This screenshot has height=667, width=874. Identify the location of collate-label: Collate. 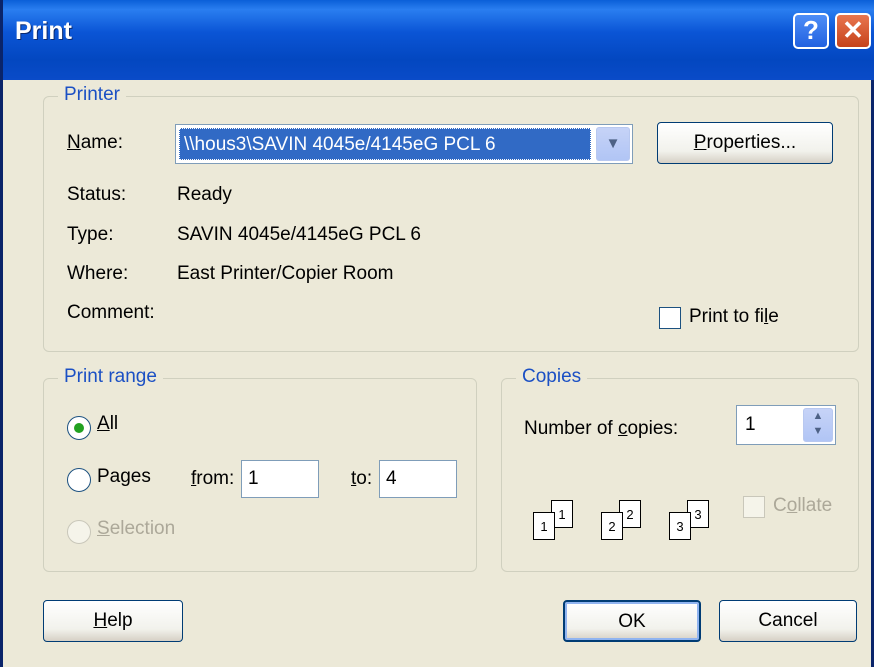
(802, 506).